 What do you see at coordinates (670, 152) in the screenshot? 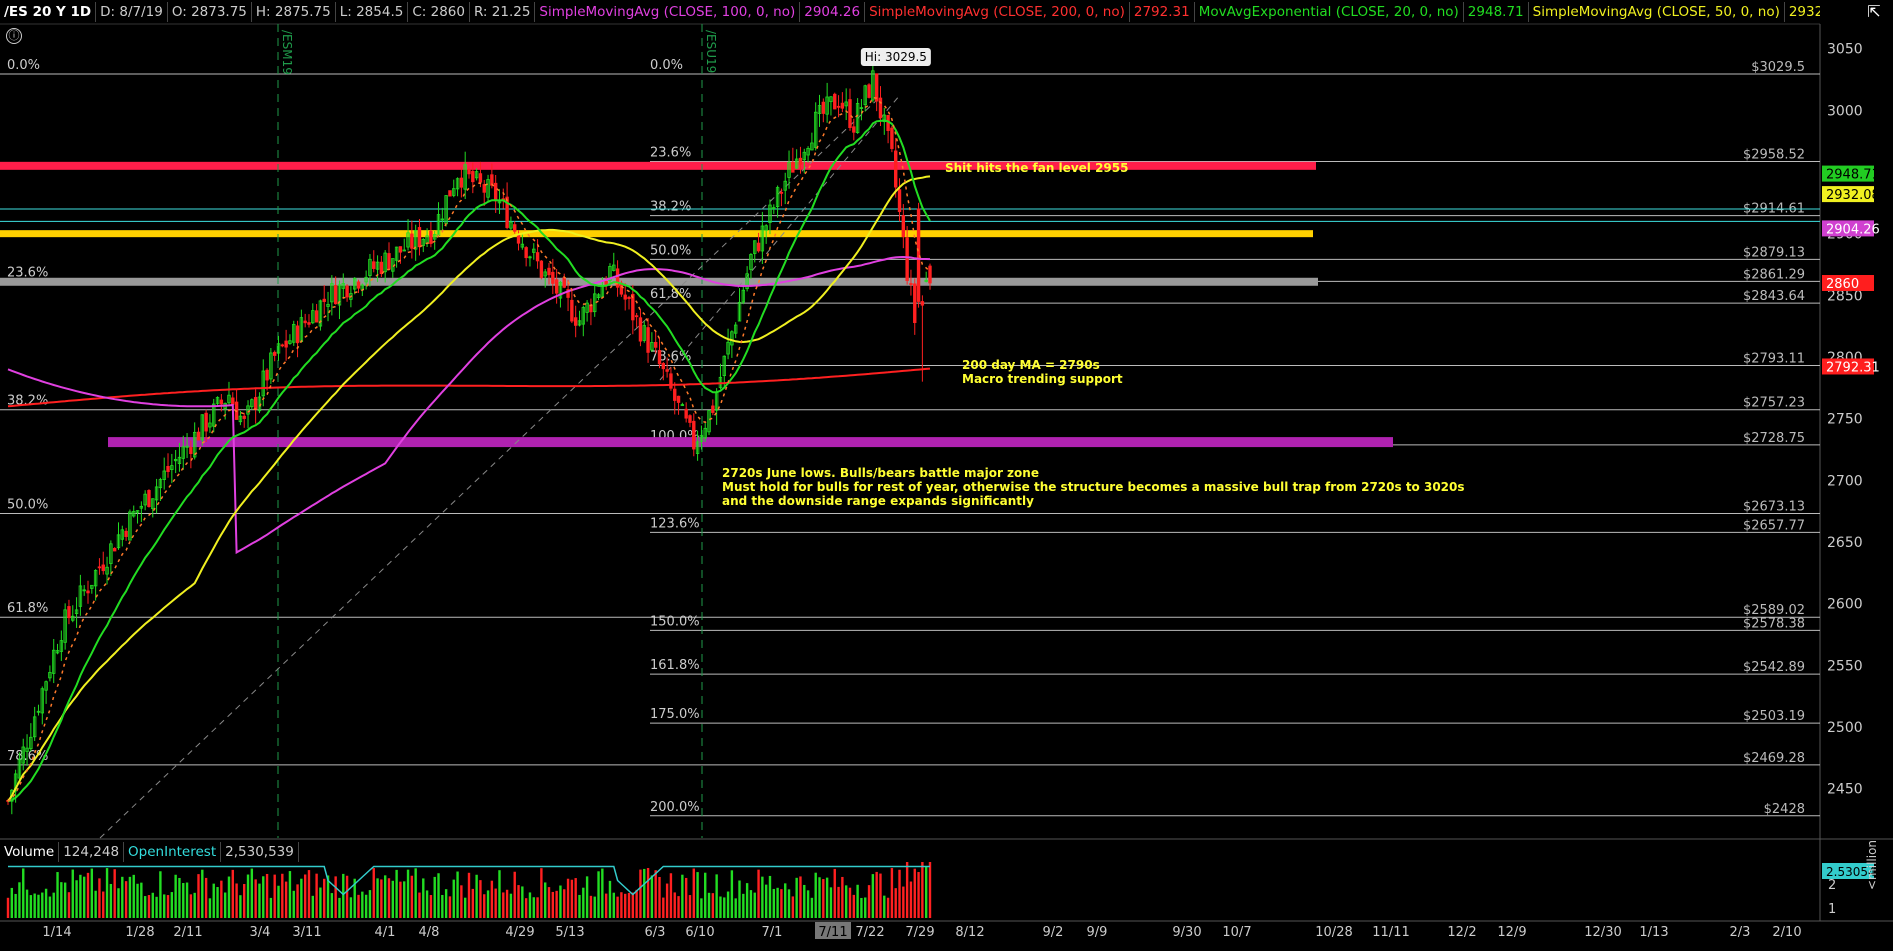
I see `fib-right-label: 23.6%` at bounding box center [670, 152].